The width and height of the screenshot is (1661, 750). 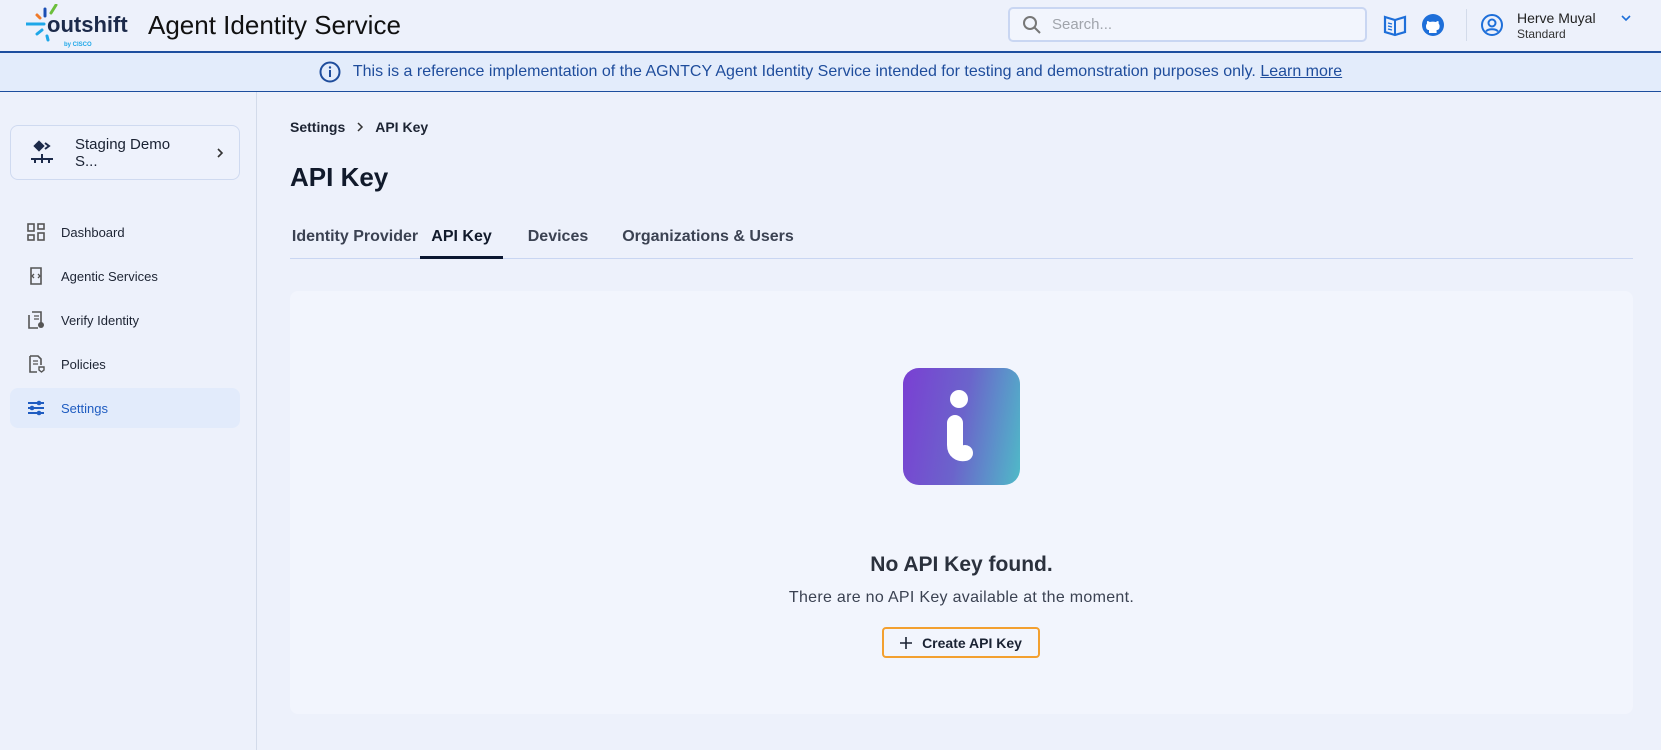 What do you see at coordinates (355, 240) in the screenshot?
I see `tab-identity-provider: Identity Provider` at bounding box center [355, 240].